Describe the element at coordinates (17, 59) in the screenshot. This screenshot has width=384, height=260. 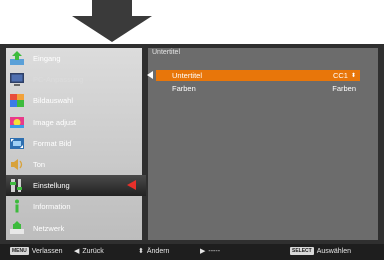
I see `input-icon` at that location.